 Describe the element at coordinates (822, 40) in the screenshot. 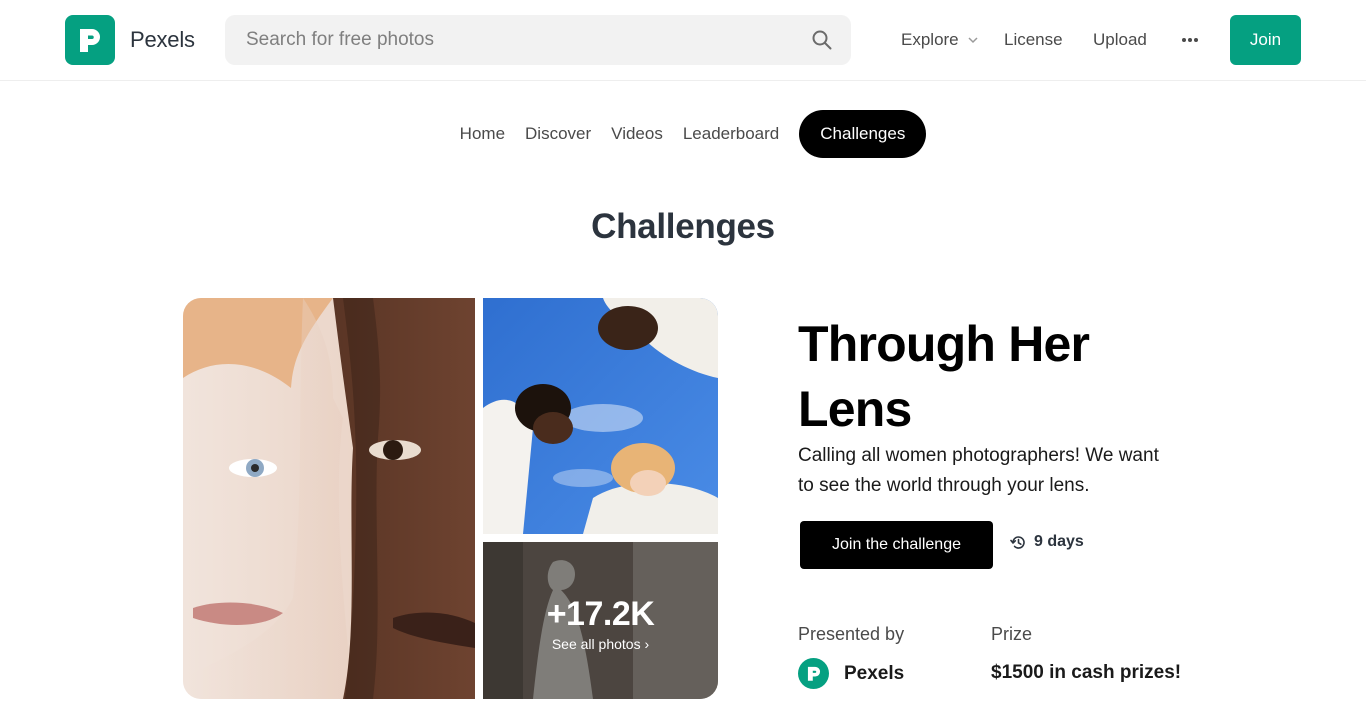

I see `search-icon` at that location.